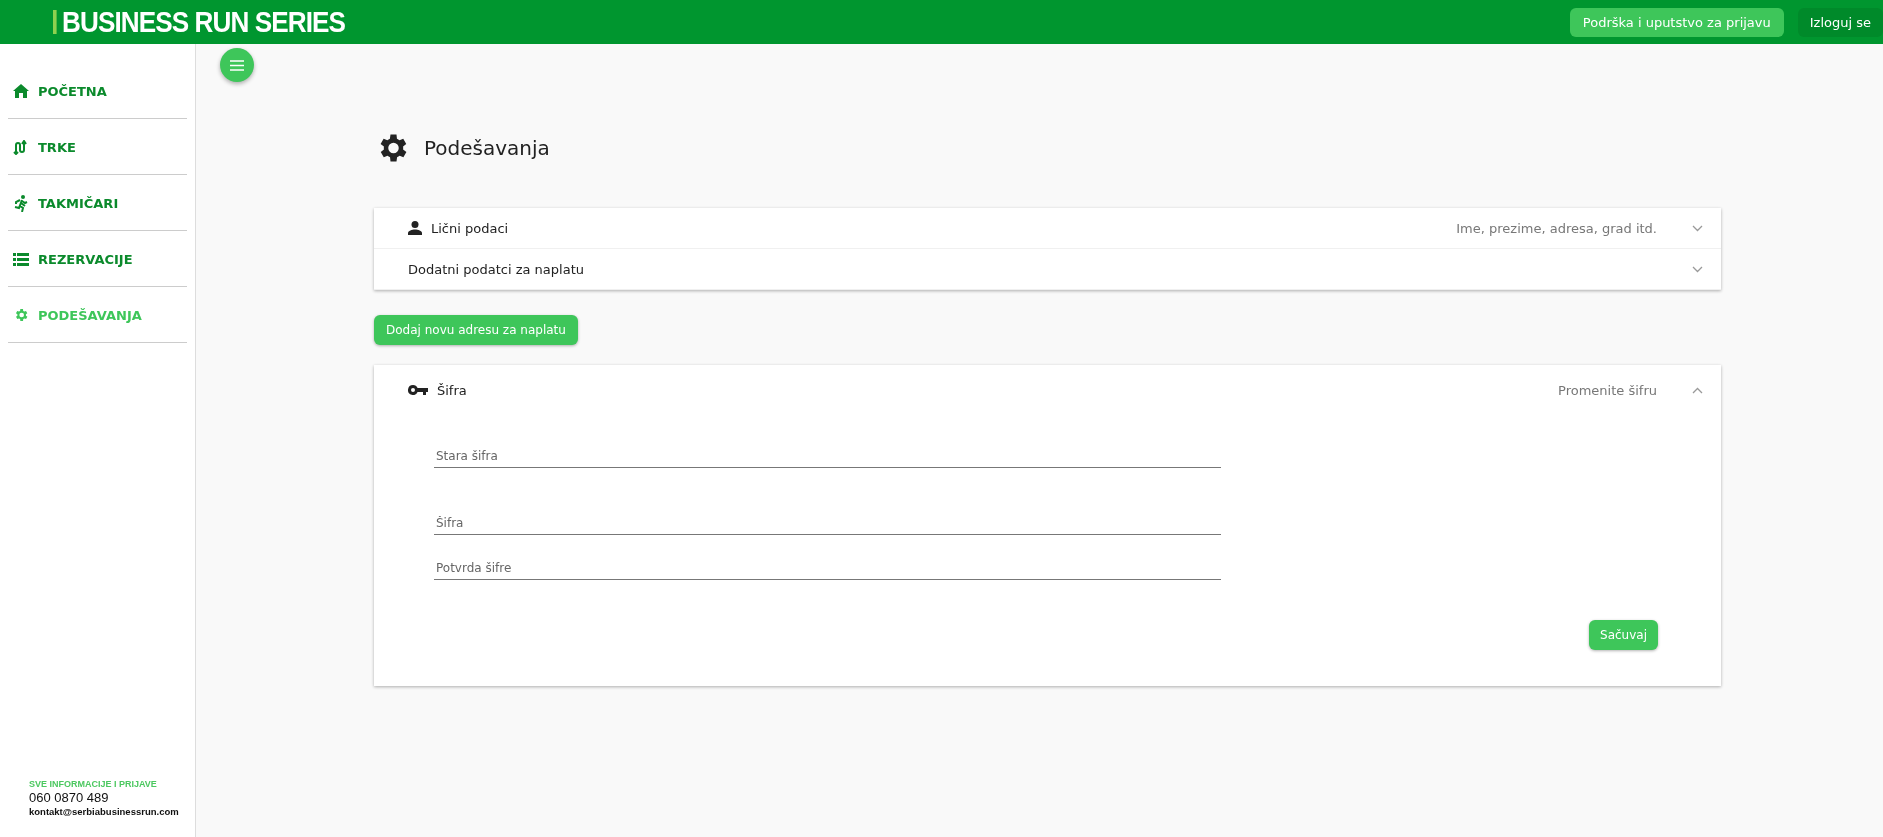 The height and width of the screenshot is (837, 1883). Describe the element at coordinates (69, 797) in the screenshot. I see `phone-number: 060 0870 489` at that location.